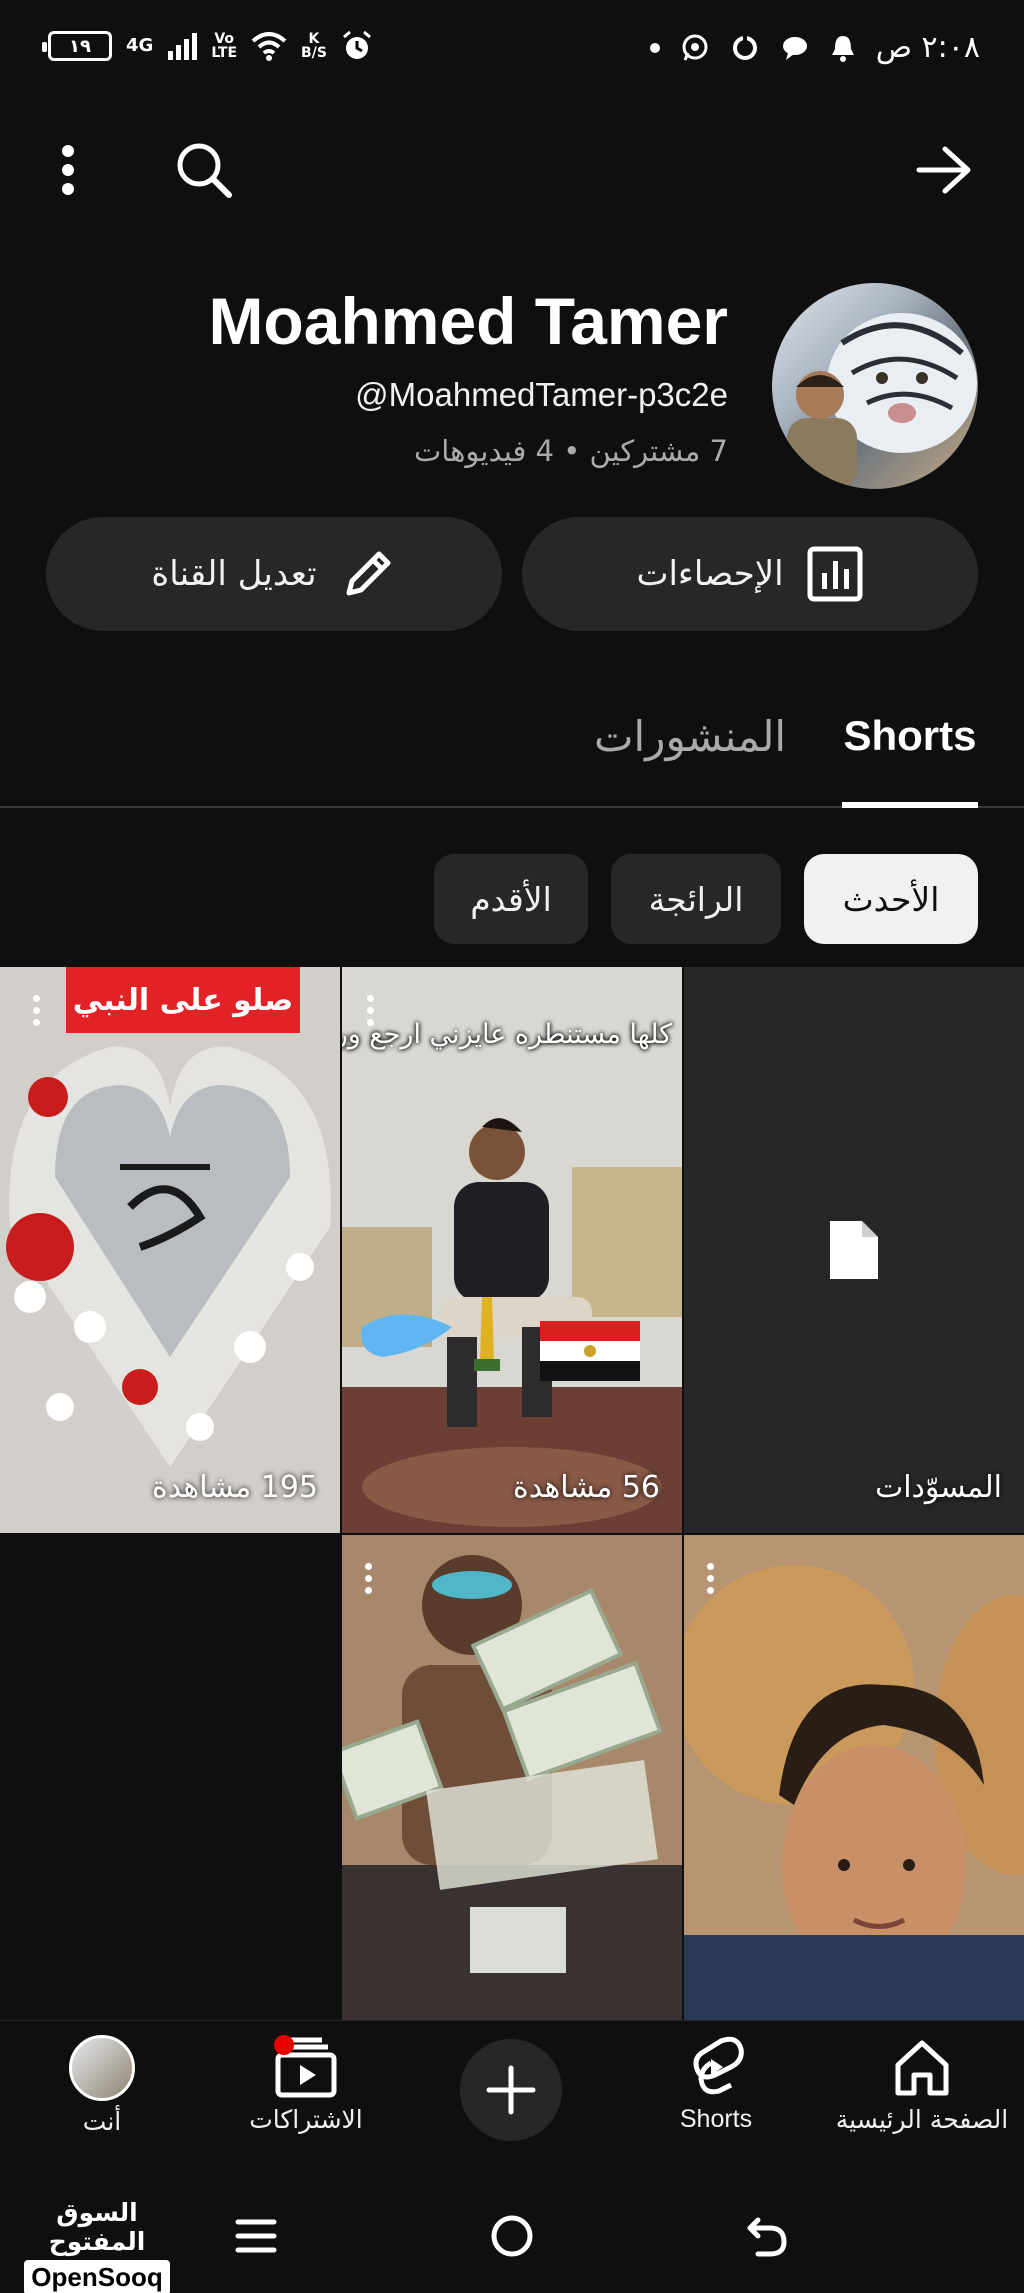  I want to click on channel-stats: 7 مشتركين • 4 فيديوهات, so click(570, 451).